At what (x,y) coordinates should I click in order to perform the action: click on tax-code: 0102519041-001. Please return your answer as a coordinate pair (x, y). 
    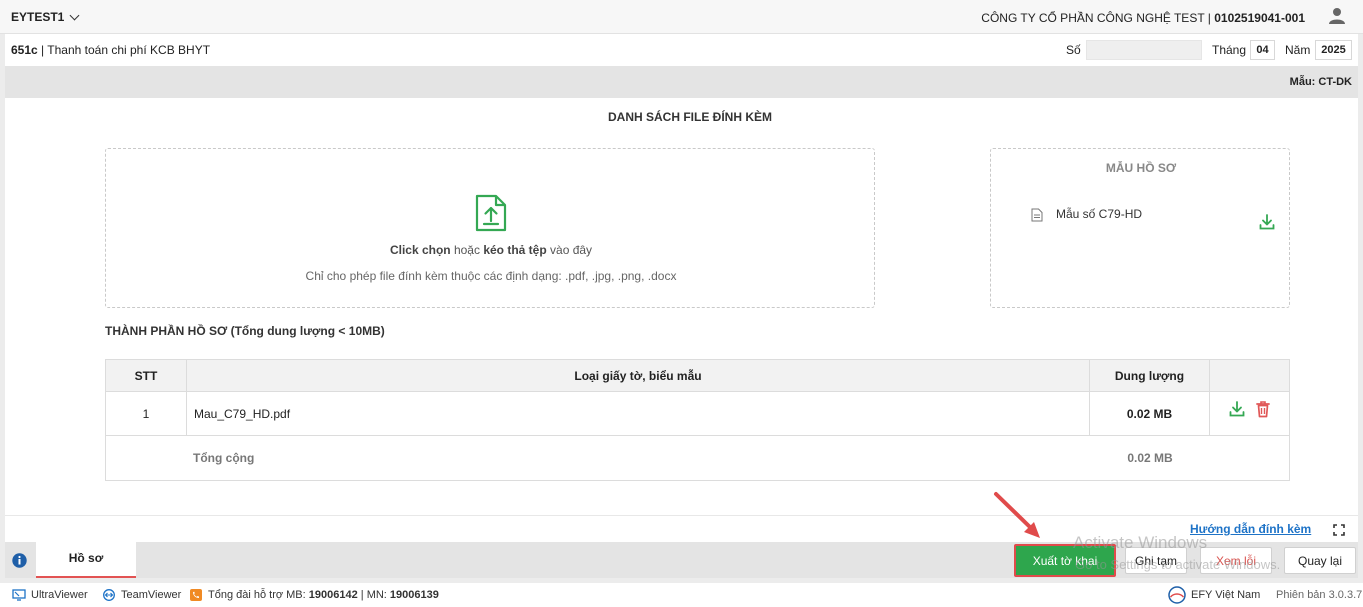
    Looking at the image, I should click on (1259, 18).